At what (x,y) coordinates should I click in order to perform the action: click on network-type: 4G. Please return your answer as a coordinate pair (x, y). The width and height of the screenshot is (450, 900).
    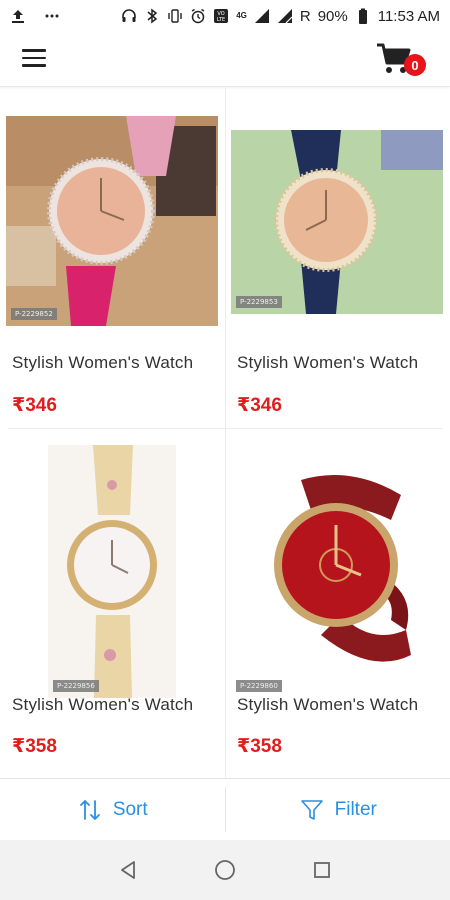
    Looking at the image, I should click on (241, 15).